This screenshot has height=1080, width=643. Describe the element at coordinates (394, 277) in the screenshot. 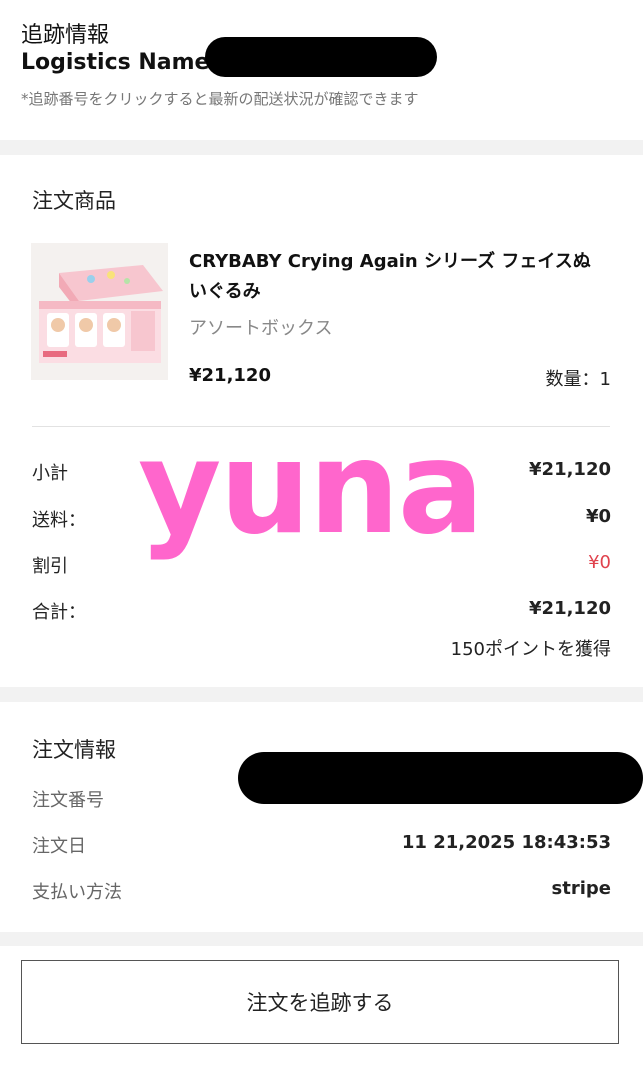

I see `product-name: CRYBABY Crying Again シリーズ フェイスぬいぐるみ` at that location.